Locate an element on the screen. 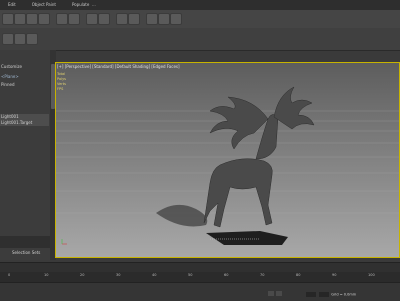 The height and width of the screenshot is (301, 400). material-editor-icon is located at coordinates (152, 19).